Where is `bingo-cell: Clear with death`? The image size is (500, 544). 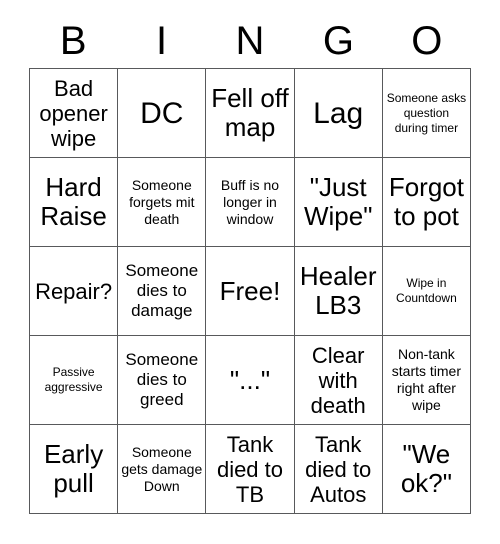
bingo-cell: Clear with death is located at coordinates (338, 380).